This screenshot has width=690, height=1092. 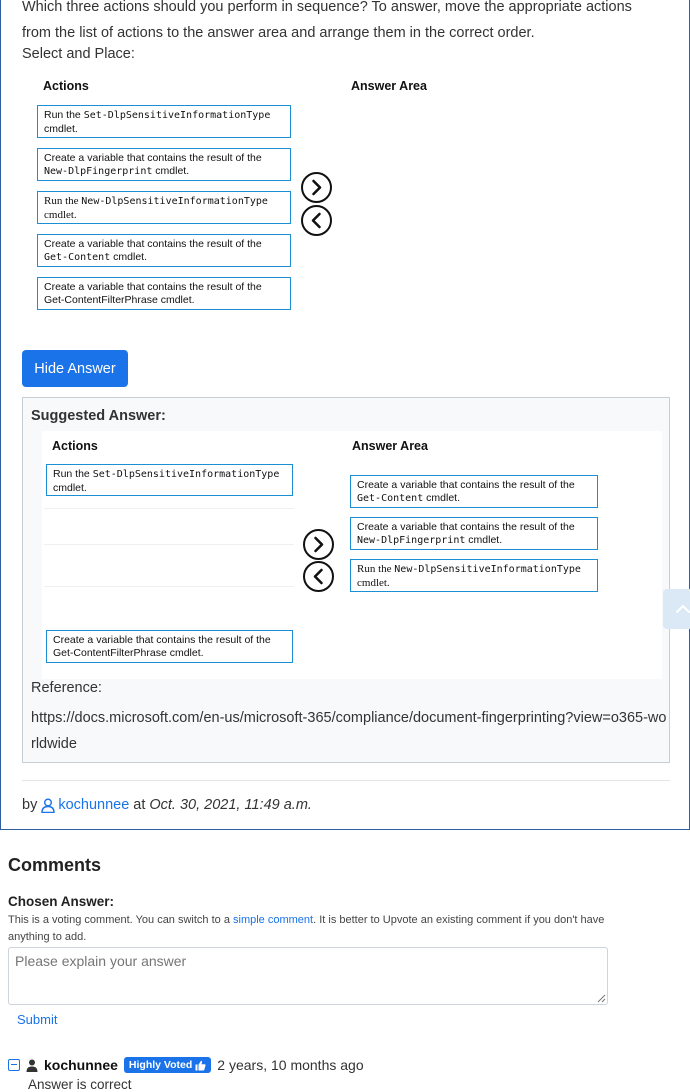 I want to click on suggested-answer-title: Suggested Answer:, so click(x=98, y=416).